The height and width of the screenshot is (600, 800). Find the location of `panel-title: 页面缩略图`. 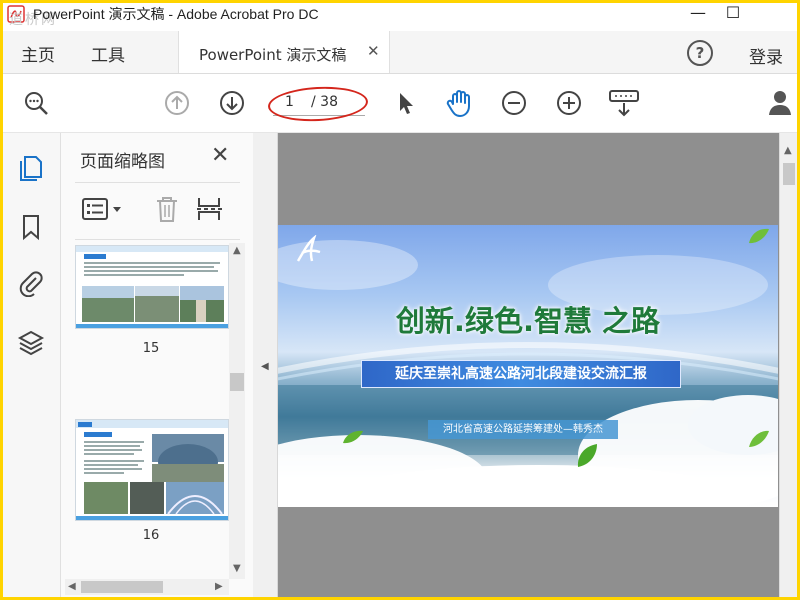

panel-title: 页面缩略图 is located at coordinates (122, 162).